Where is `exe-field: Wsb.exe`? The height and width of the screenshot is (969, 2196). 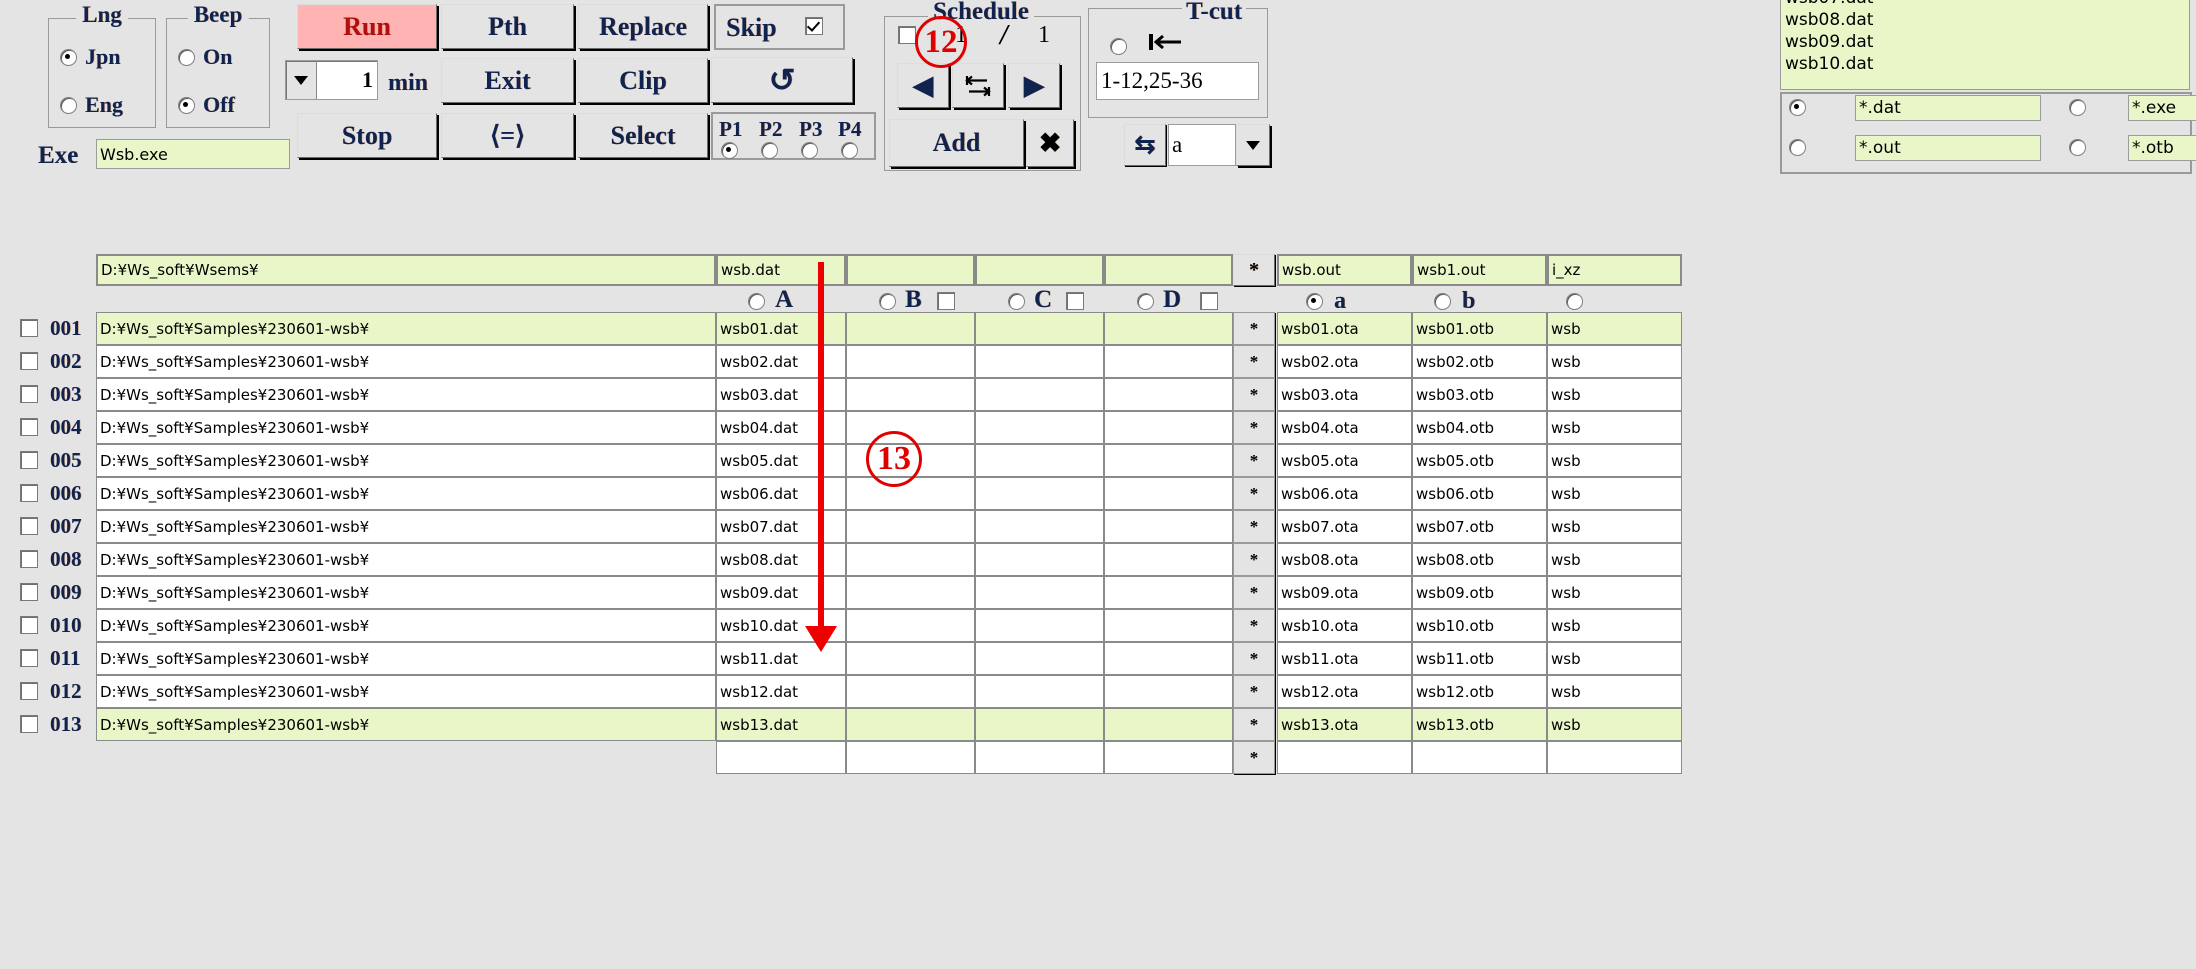
exe-field: Wsb.exe is located at coordinates (193, 154).